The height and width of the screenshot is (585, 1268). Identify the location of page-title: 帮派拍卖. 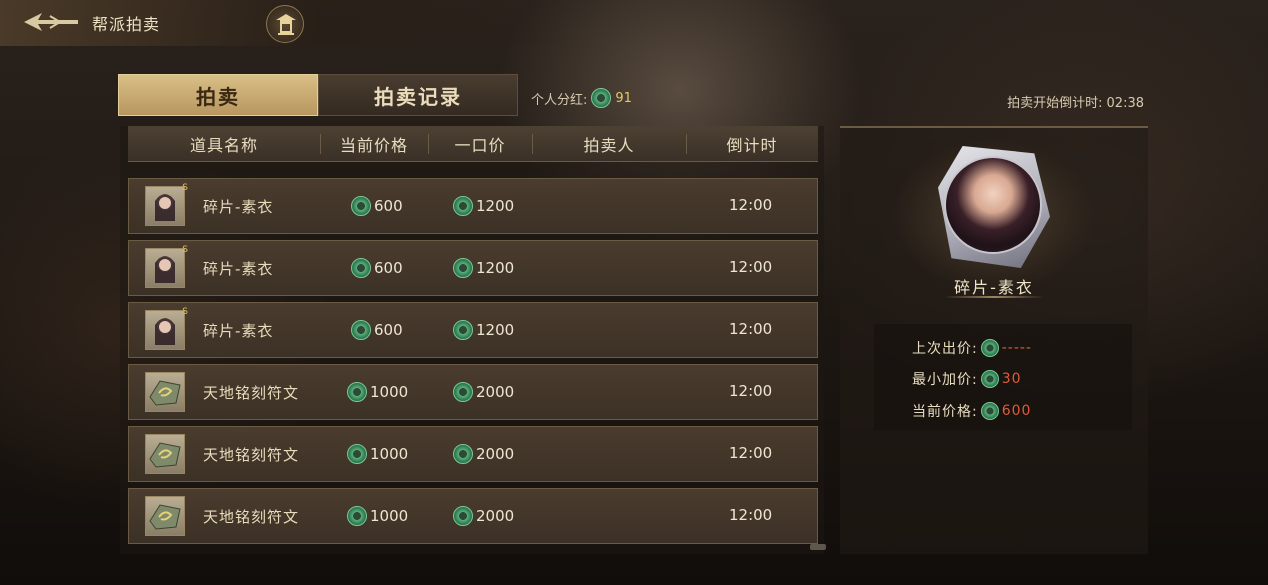
(126, 24).